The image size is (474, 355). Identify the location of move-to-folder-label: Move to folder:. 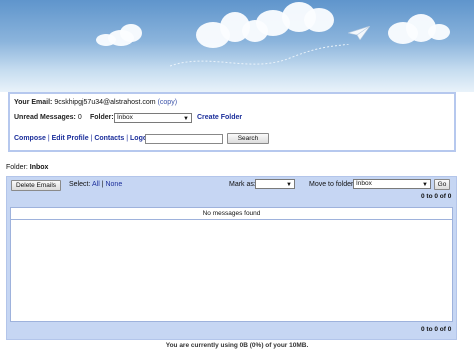
(332, 184).